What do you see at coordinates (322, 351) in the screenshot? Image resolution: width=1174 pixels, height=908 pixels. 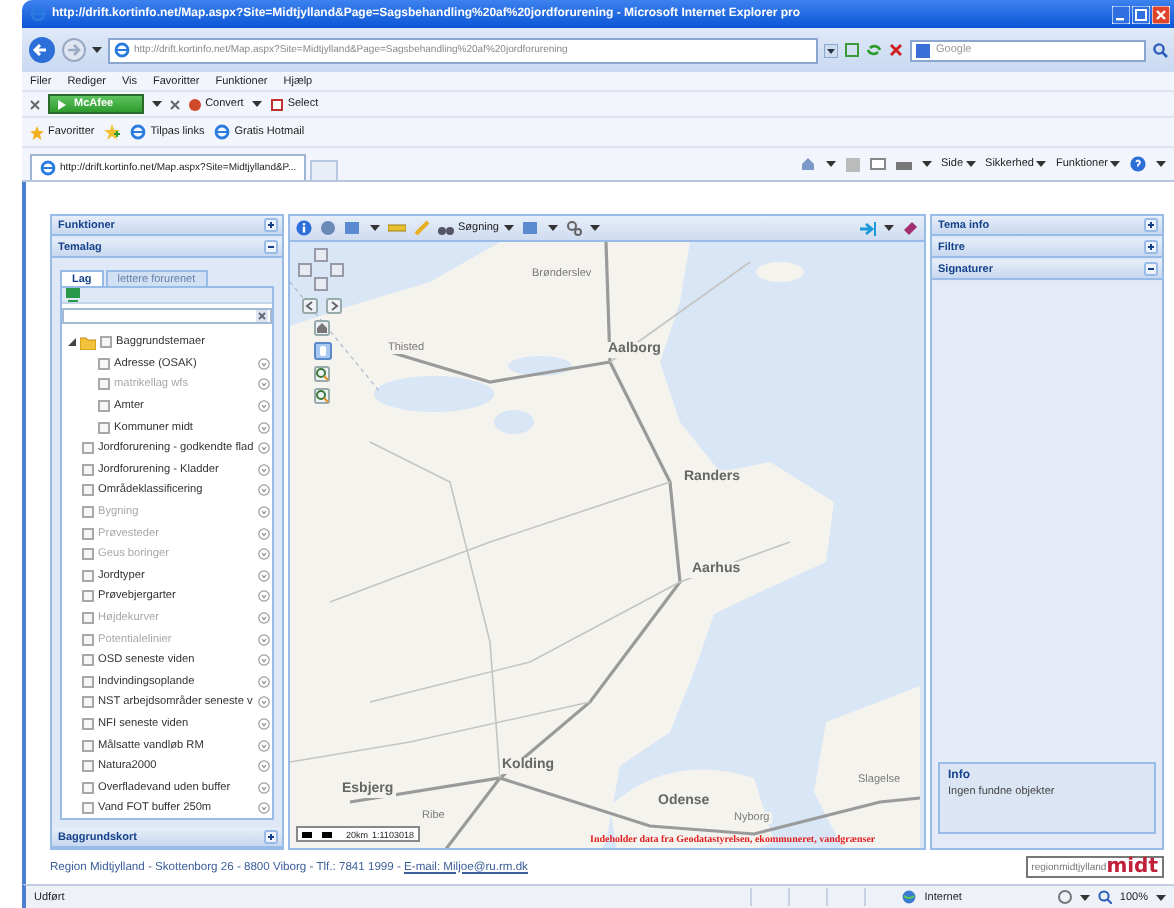 I see `hand-button` at bounding box center [322, 351].